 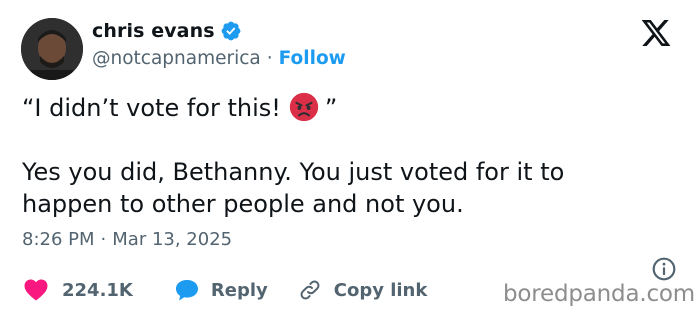 What do you see at coordinates (304, 107) in the screenshot?
I see `angry-face-emoji` at bounding box center [304, 107].